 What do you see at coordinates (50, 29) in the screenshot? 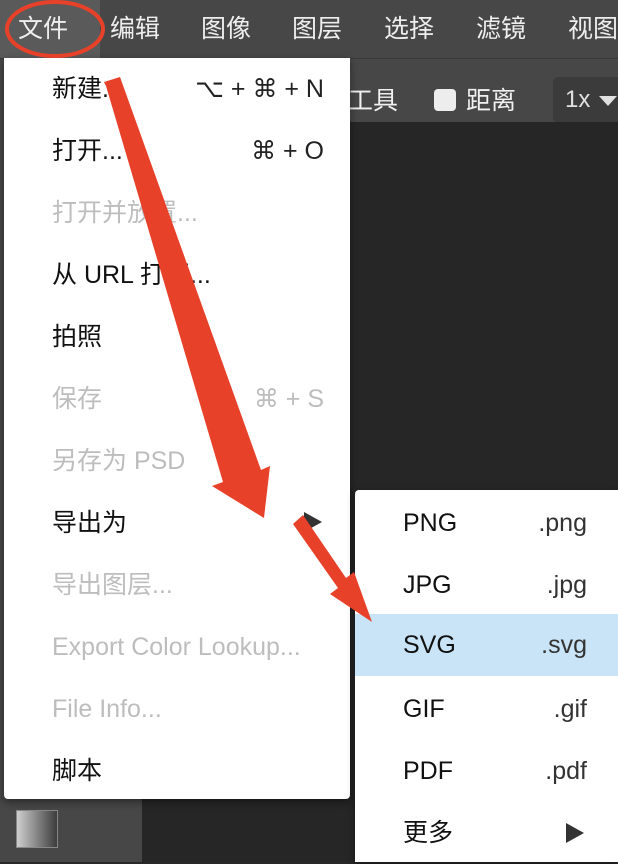
I see `menu-file: 文件` at bounding box center [50, 29].